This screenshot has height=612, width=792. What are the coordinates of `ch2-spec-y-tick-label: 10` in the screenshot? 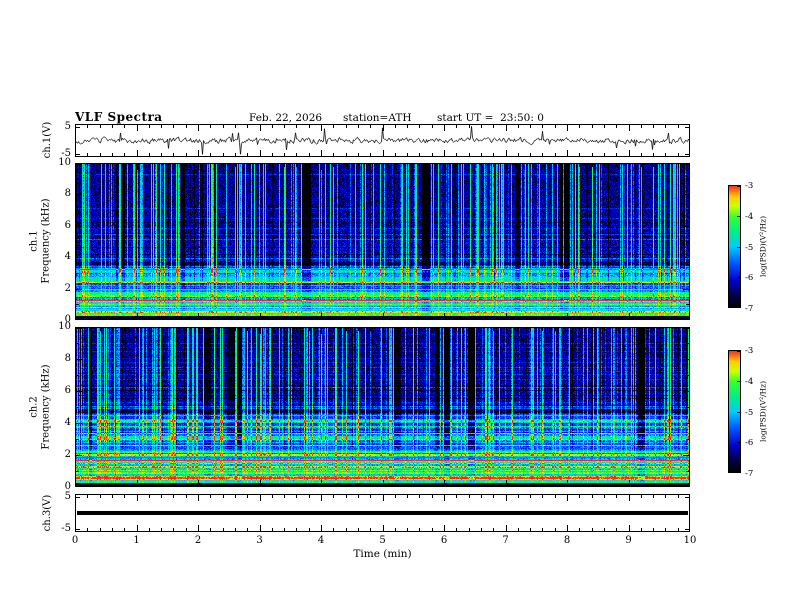 It's located at (64, 326).